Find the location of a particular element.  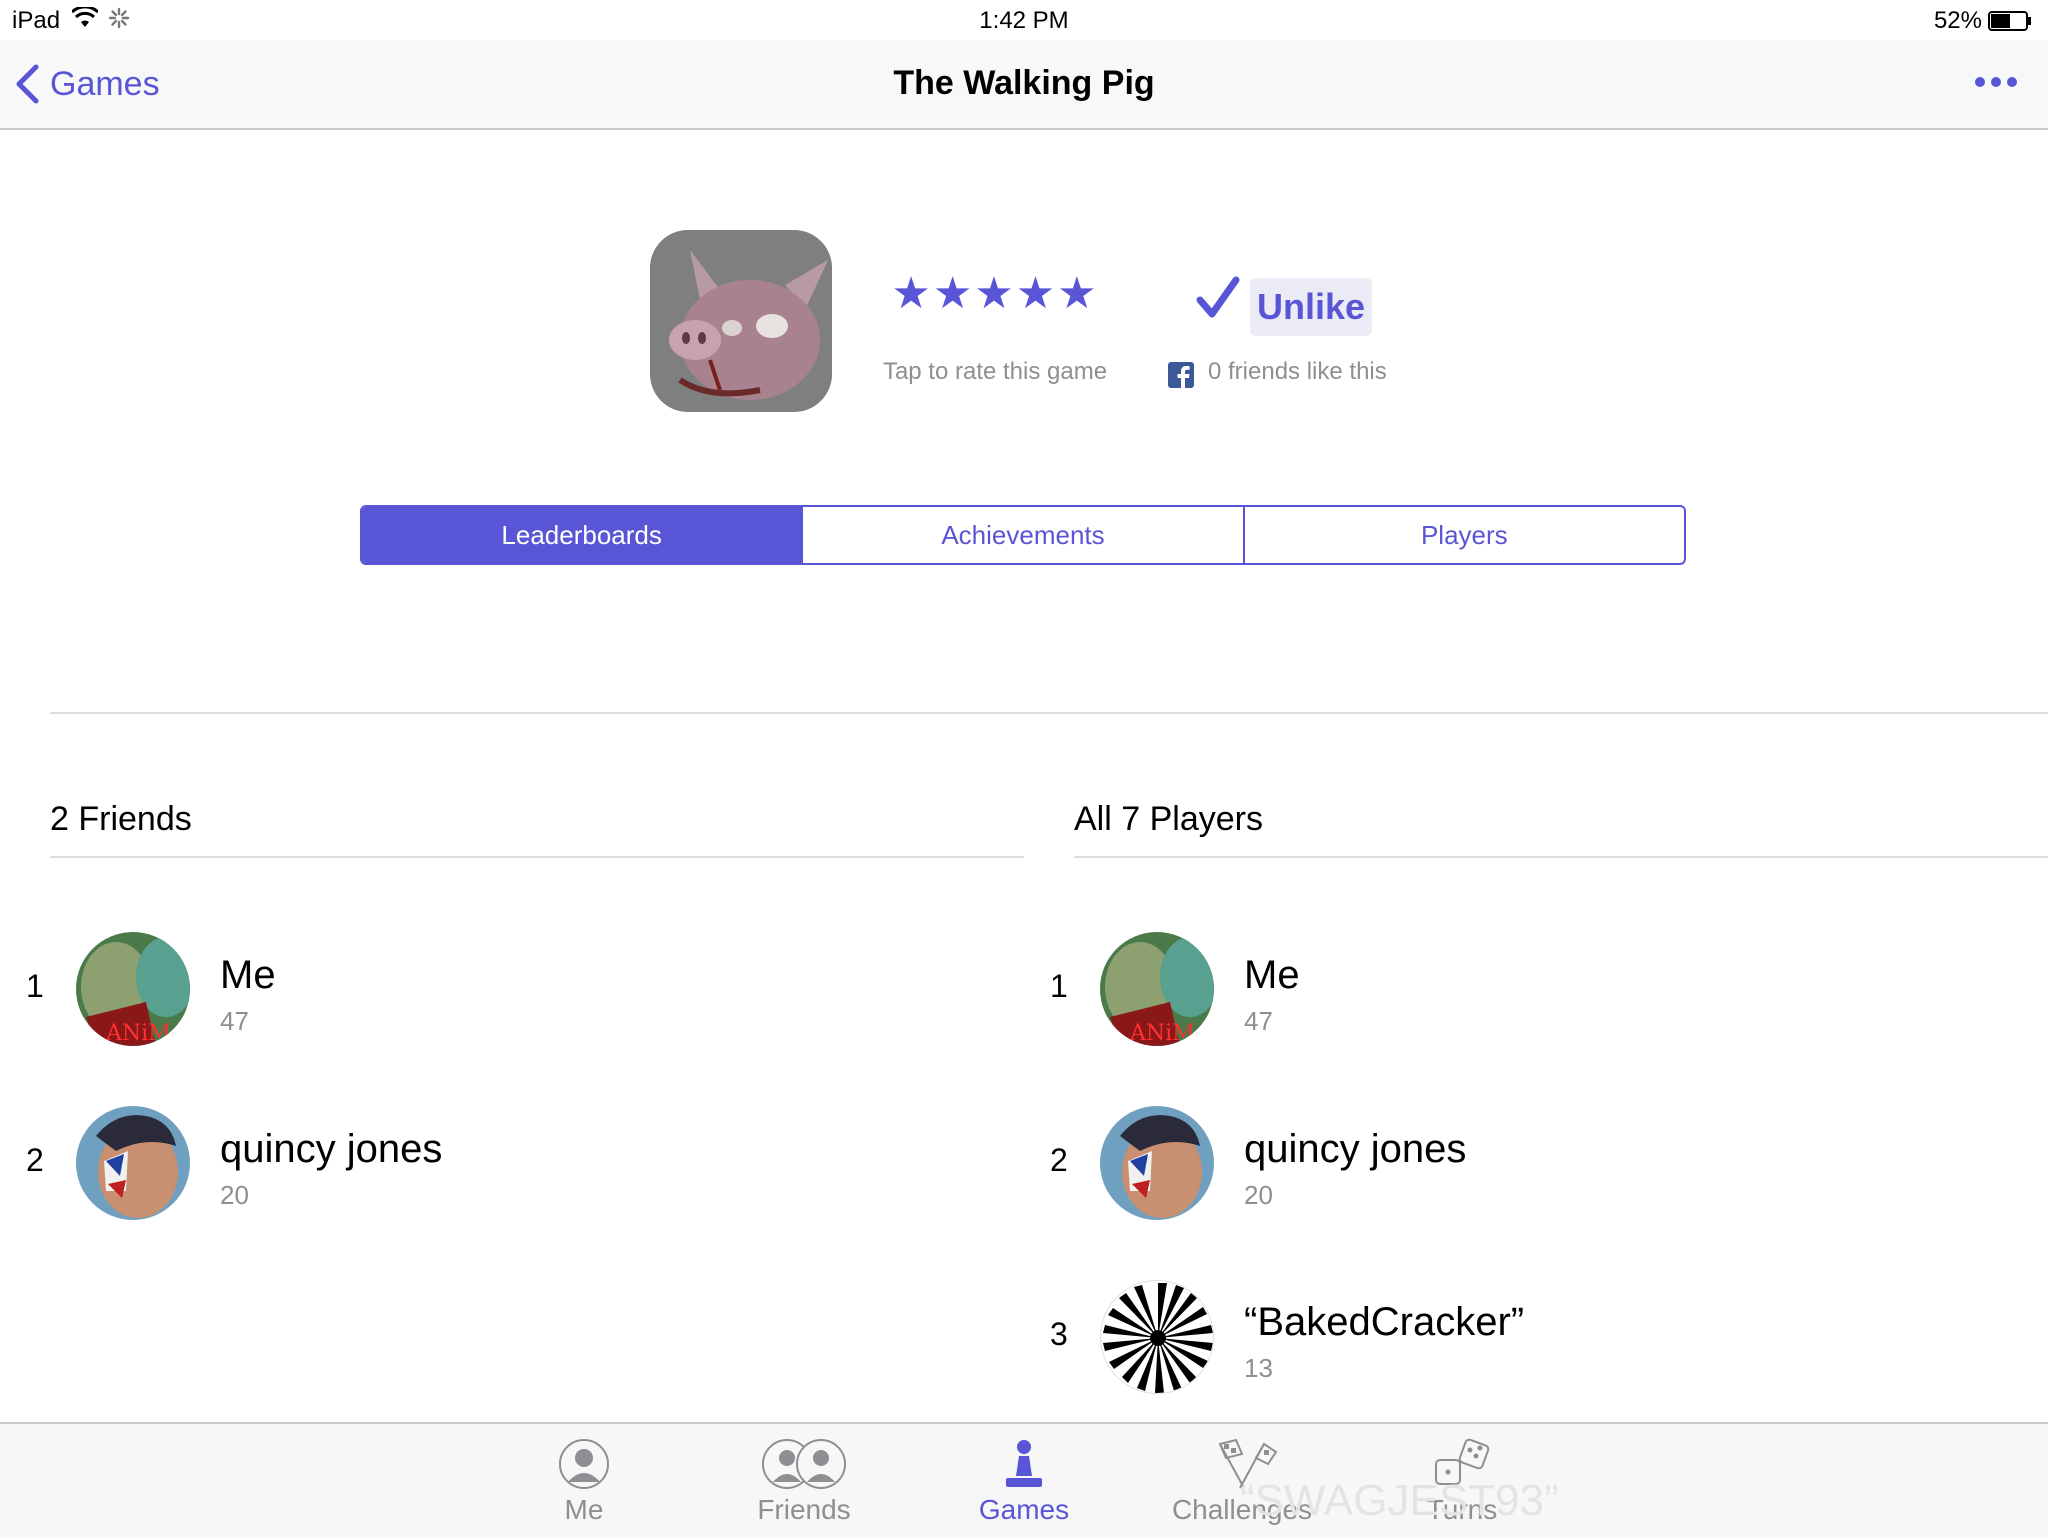

player-name: “BakedCracker” is located at coordinates (1384, 1322).